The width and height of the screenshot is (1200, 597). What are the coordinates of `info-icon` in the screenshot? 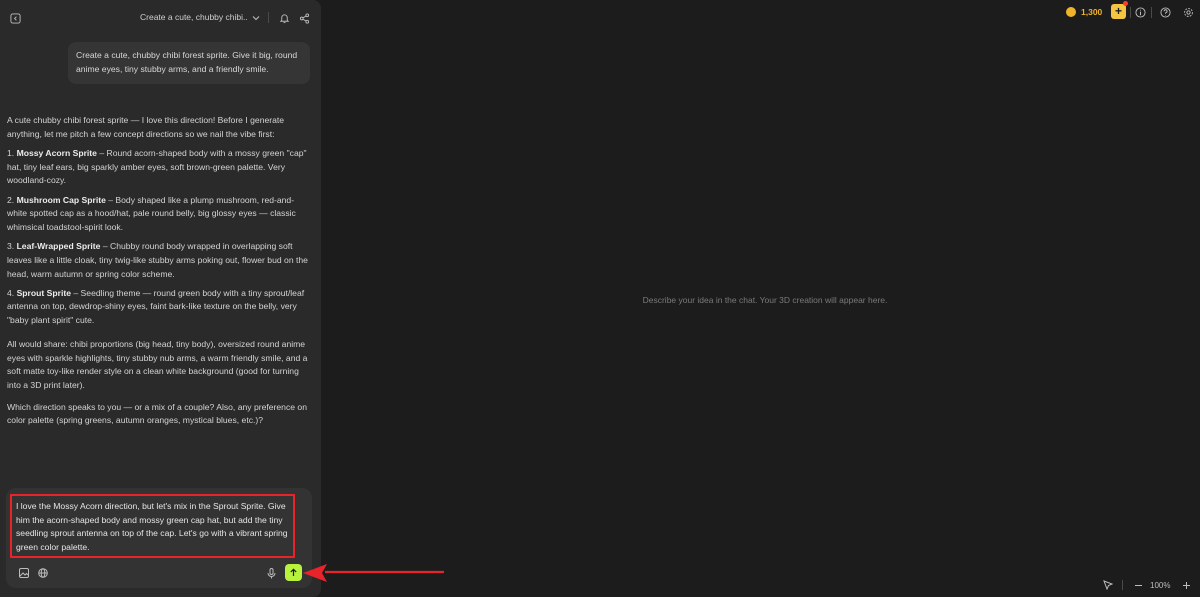 It's located at (1140, 12).